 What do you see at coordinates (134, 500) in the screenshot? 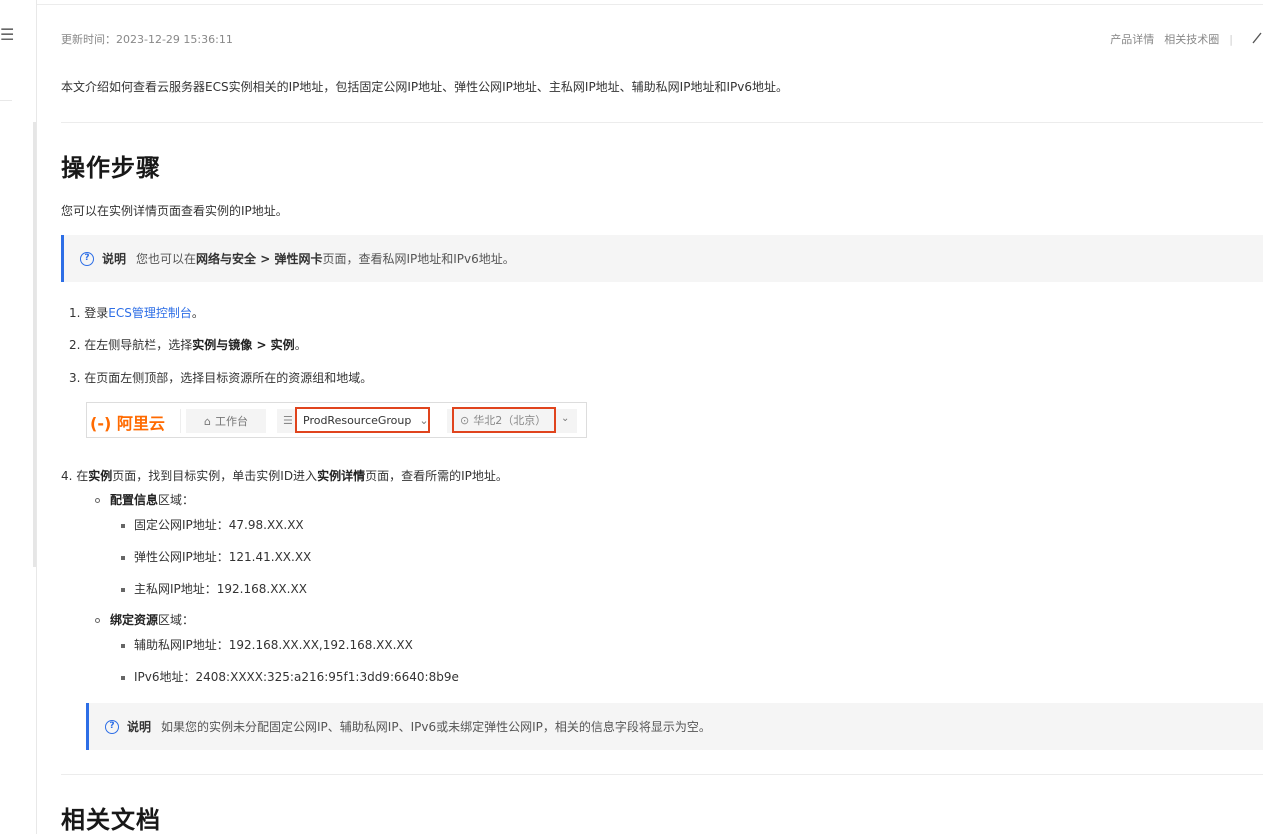
I see `config-area-bold: 配置信息` at bounding box center [134, 500].